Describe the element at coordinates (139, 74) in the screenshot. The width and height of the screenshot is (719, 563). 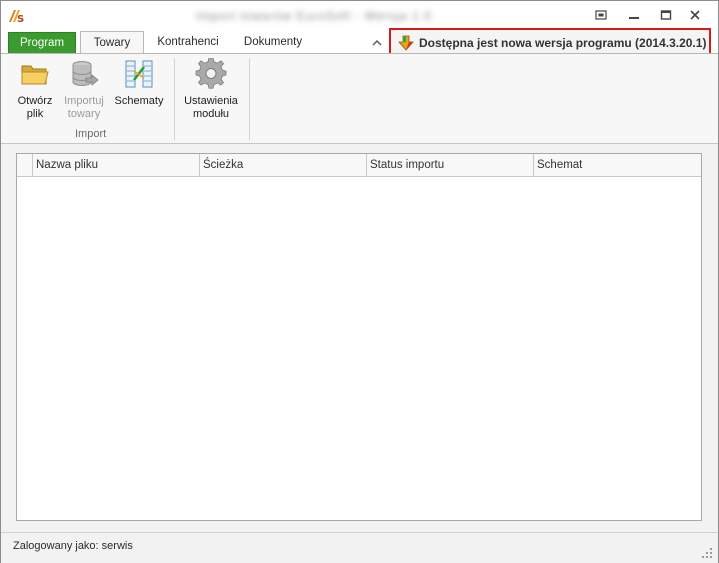
I see `schema-icon` at that location.